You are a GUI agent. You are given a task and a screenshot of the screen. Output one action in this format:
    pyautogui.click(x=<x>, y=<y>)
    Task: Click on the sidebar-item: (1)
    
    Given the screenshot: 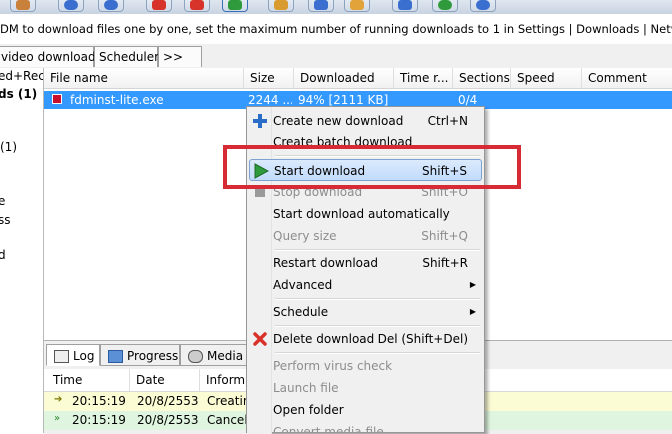 What is the action you would take?
    pyautogui.click(x=8, y=147)
    